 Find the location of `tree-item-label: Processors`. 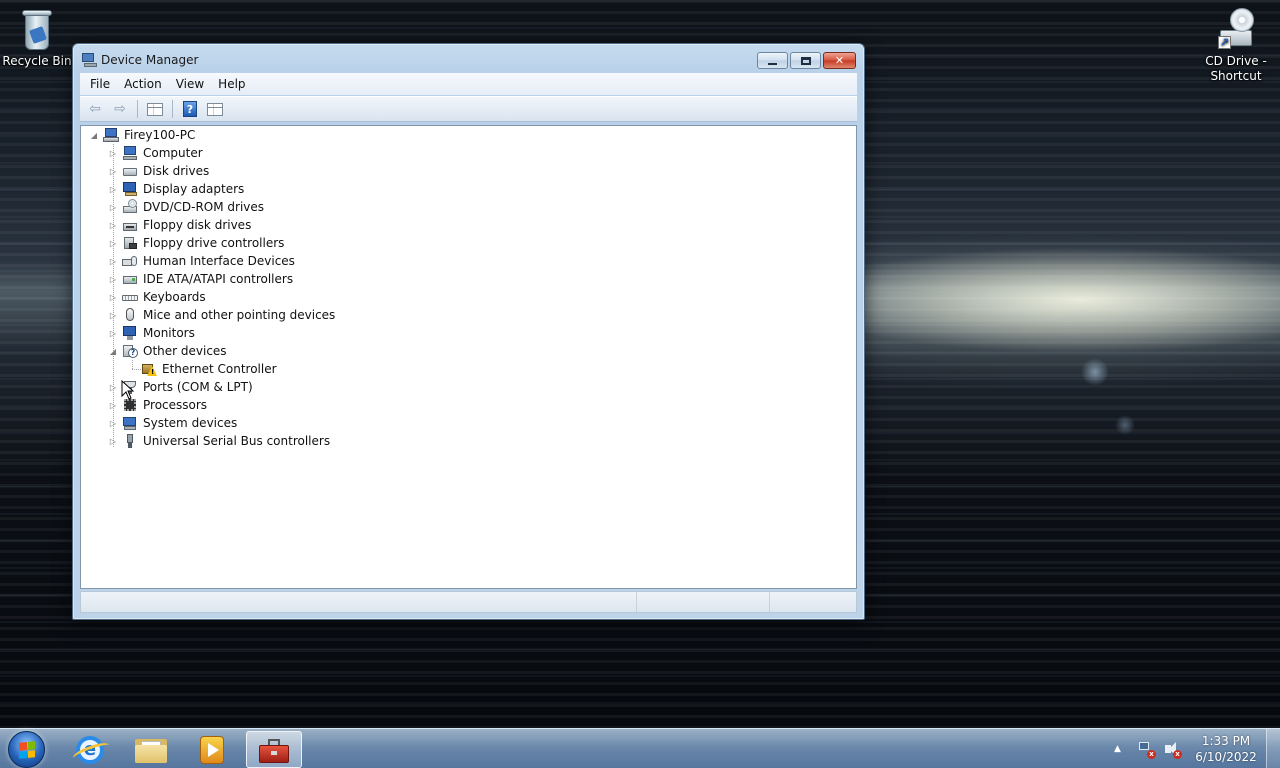

tree-item-label: Processors is located at coordinates (175, 405).